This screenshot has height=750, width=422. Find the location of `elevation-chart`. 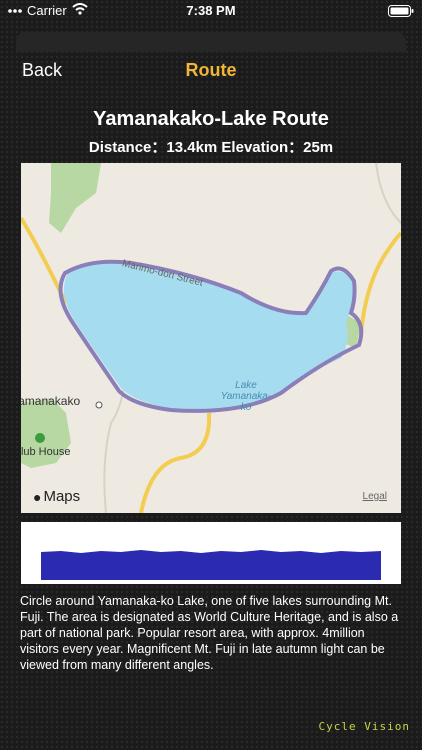

elevation-chart is located at coordinates (211, 565).